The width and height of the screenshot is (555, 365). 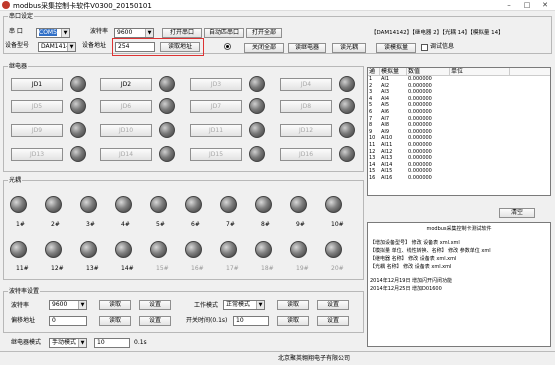 I want to click on relay-button-3: JD3, so click(x=216, y=84).